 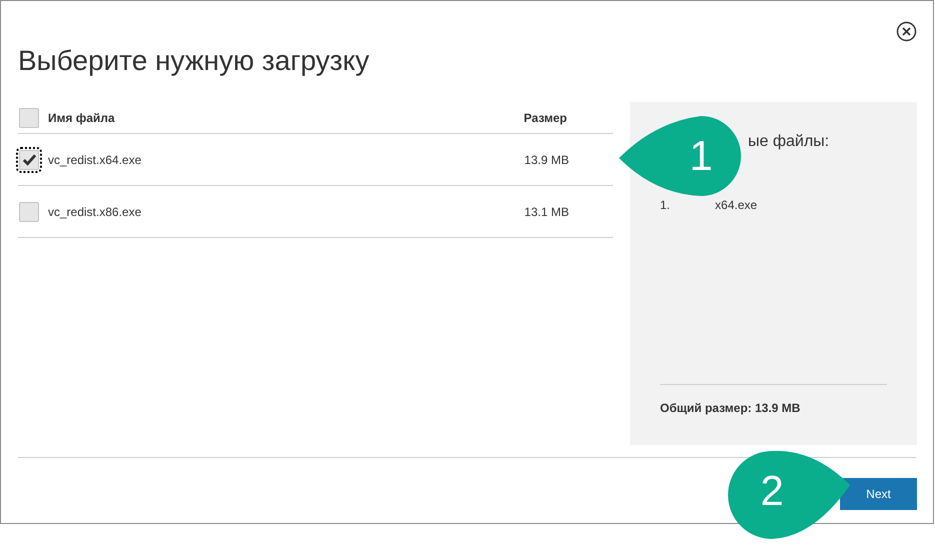 I want to click on column-header: Имя файла, so click(x=81, y=118).